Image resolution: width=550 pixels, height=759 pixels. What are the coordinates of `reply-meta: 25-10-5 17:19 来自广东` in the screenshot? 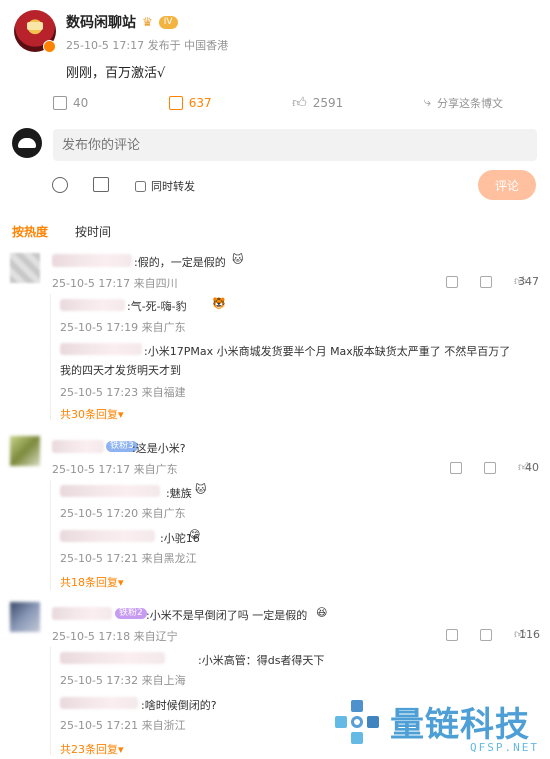 It's located at (123, 327).